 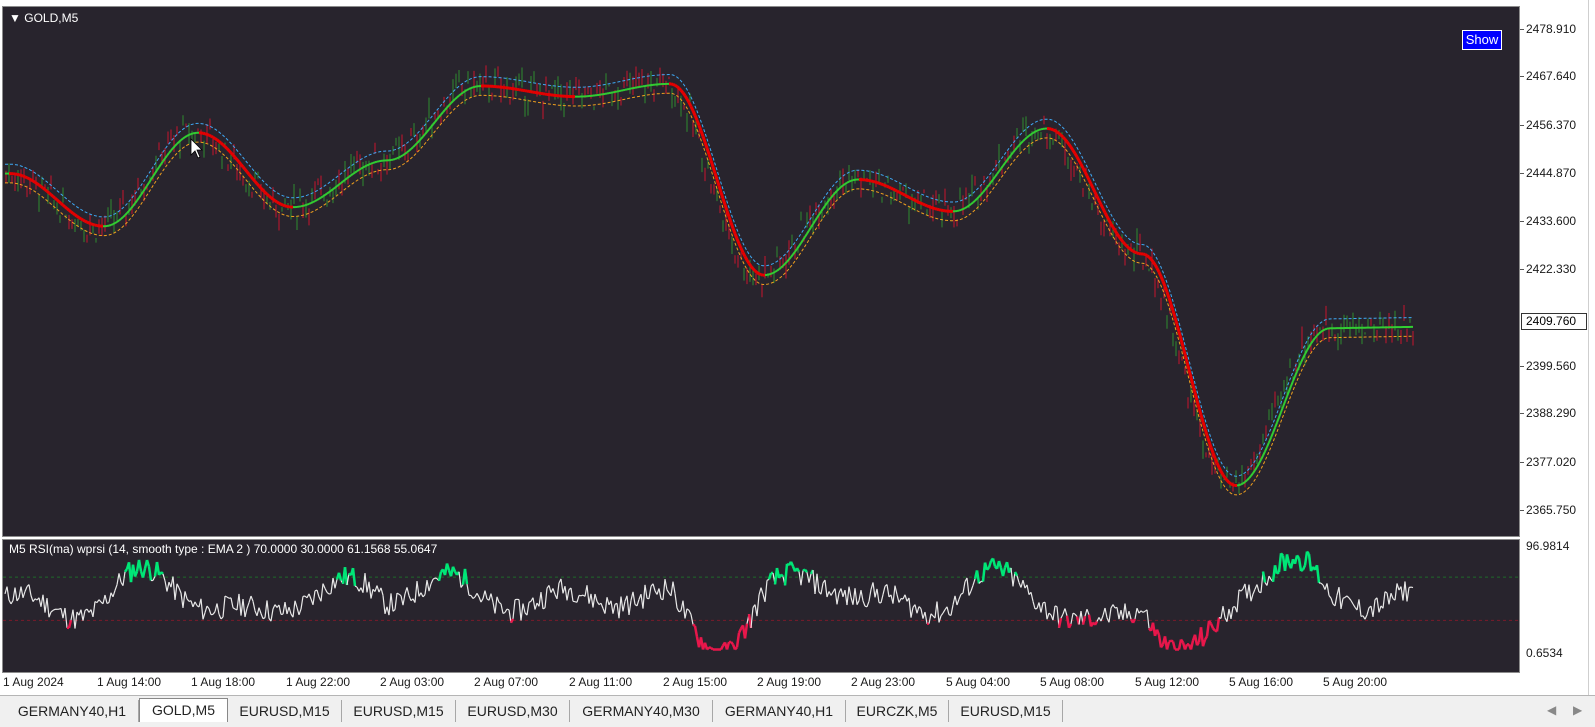 I want to click on price-tick-label: 2422.330, so click(x=1551, y=269).